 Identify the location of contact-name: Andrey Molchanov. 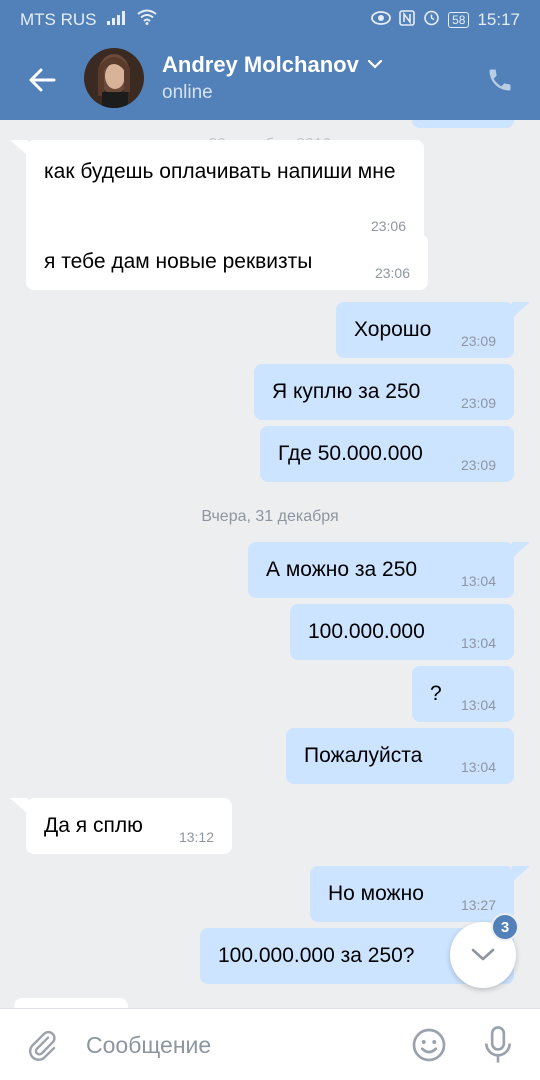
(260, 65).